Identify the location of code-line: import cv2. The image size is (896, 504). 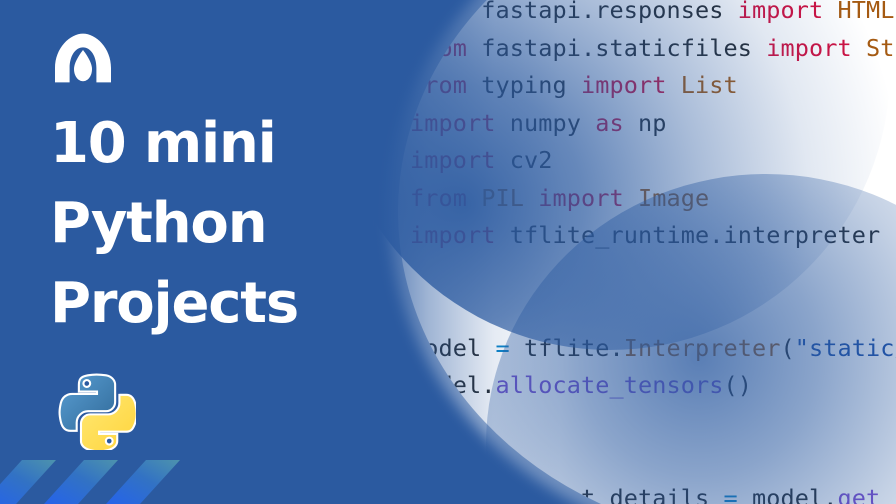
(481, 160).